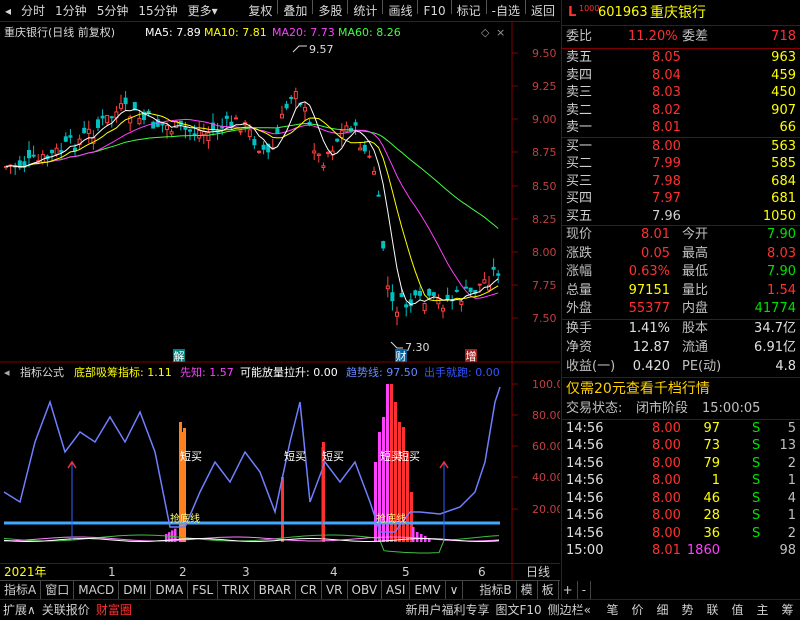 The height and width of the screenshot is (620, 800). What do you see at coordinates (299, 49) in the screenshot?
I see `high-marker` at bounding box center [299, 49].